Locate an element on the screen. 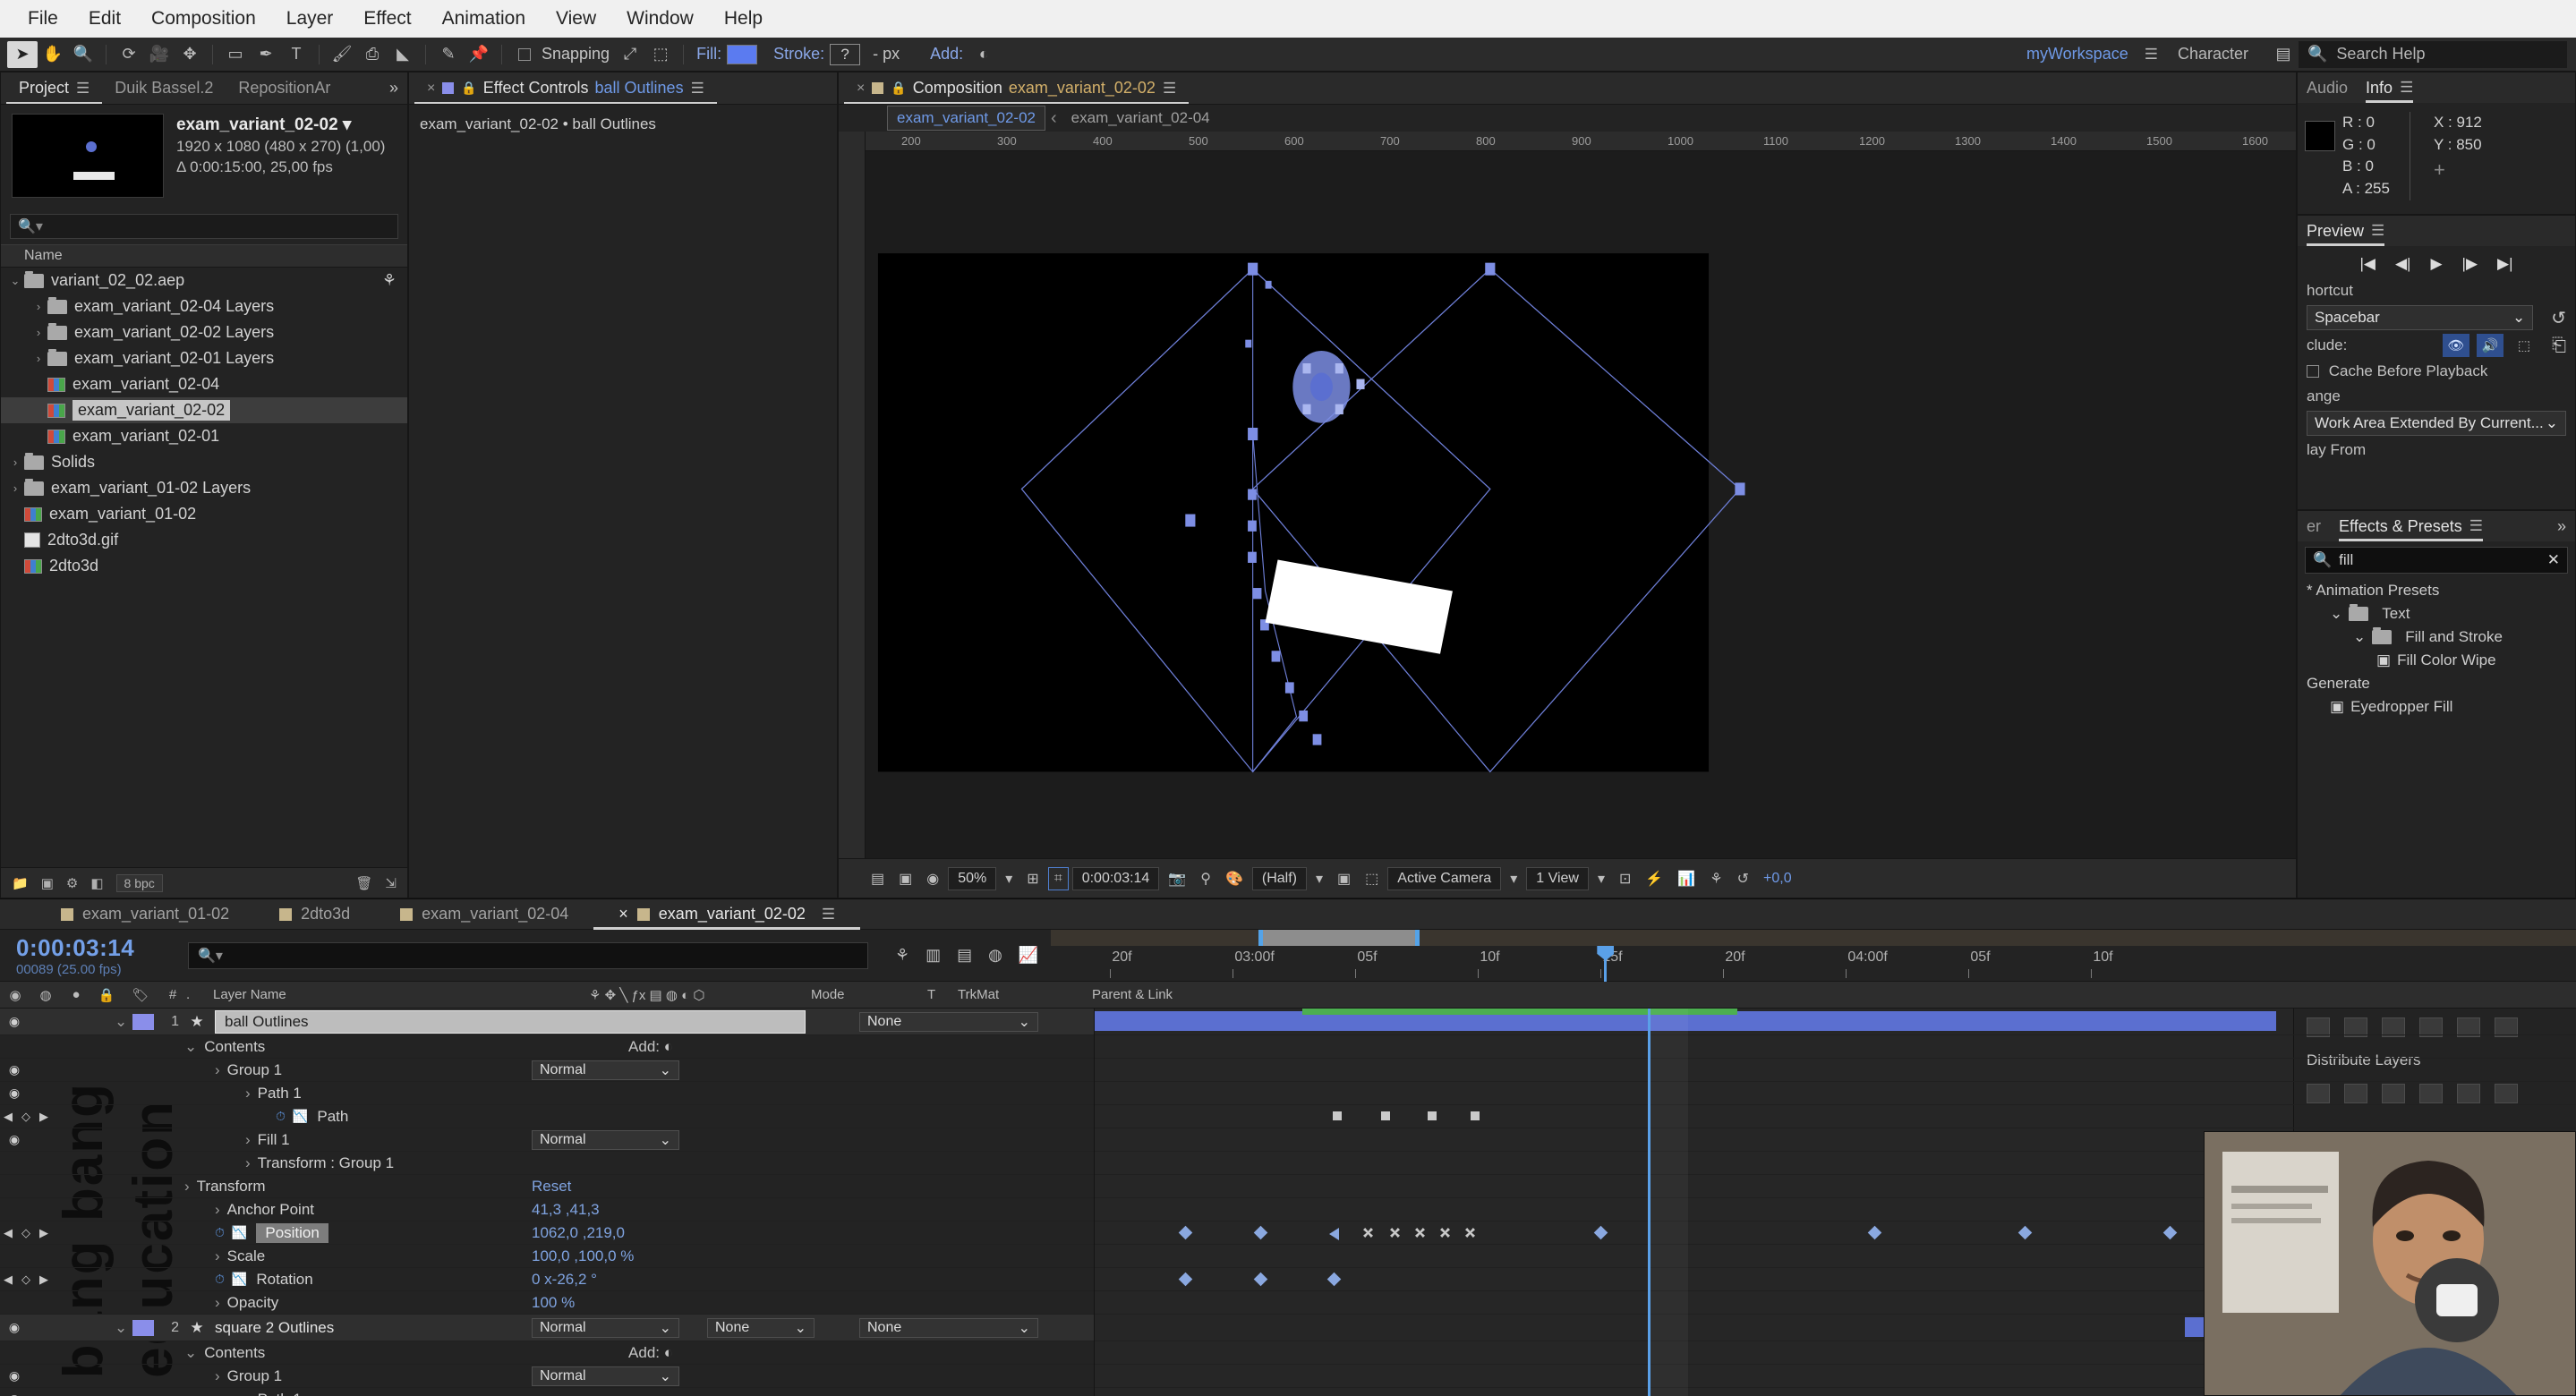  graph-editor-icon: 📉 is located at coordinates (300, 1116).